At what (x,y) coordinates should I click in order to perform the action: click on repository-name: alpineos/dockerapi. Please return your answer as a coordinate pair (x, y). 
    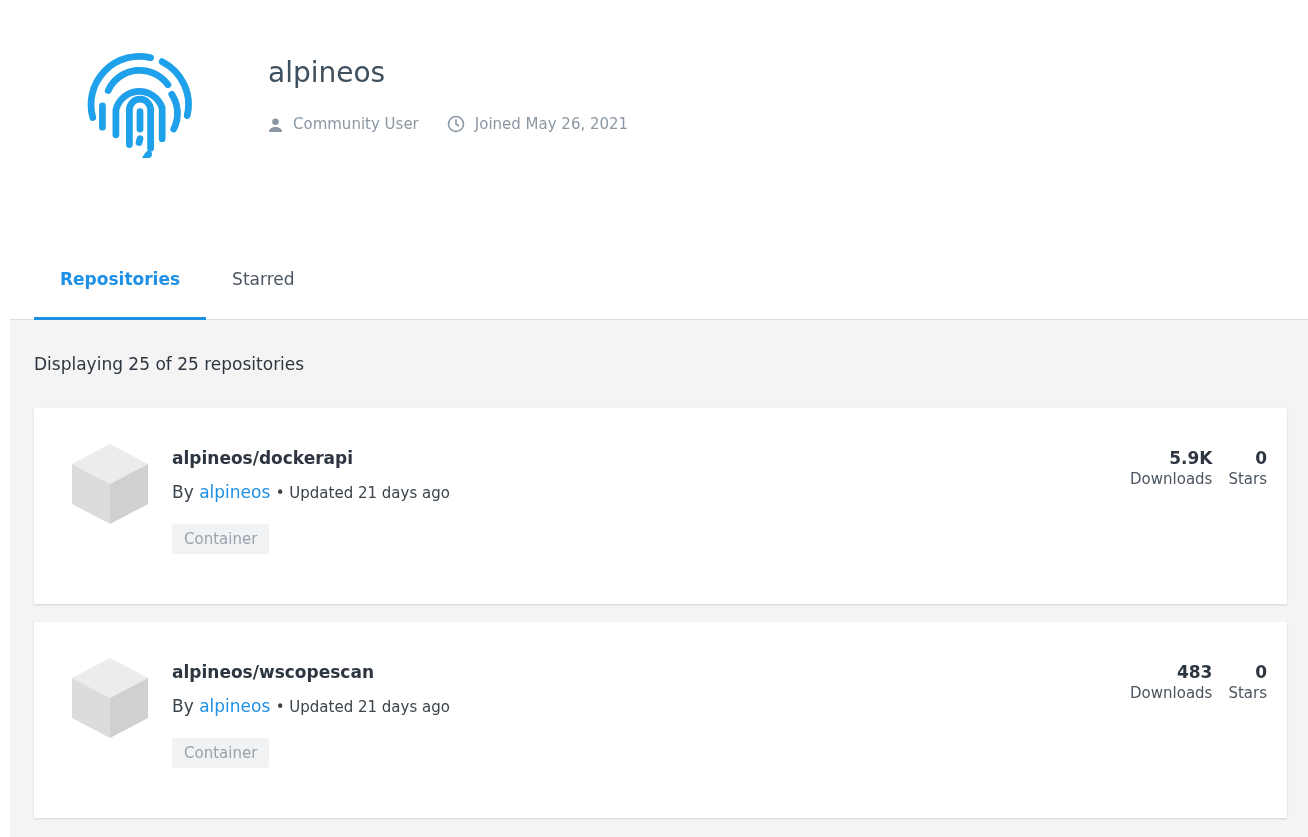
    Looking at the image, I should click on (263, 458).